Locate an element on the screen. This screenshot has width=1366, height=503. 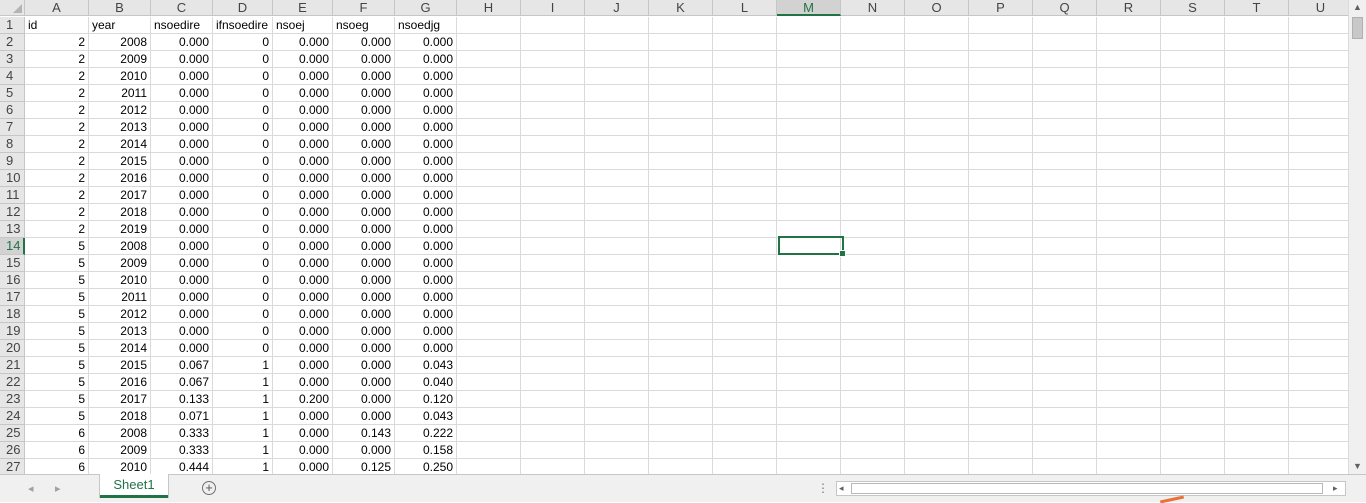
cell-l23 is located at coordinates (745, 399).